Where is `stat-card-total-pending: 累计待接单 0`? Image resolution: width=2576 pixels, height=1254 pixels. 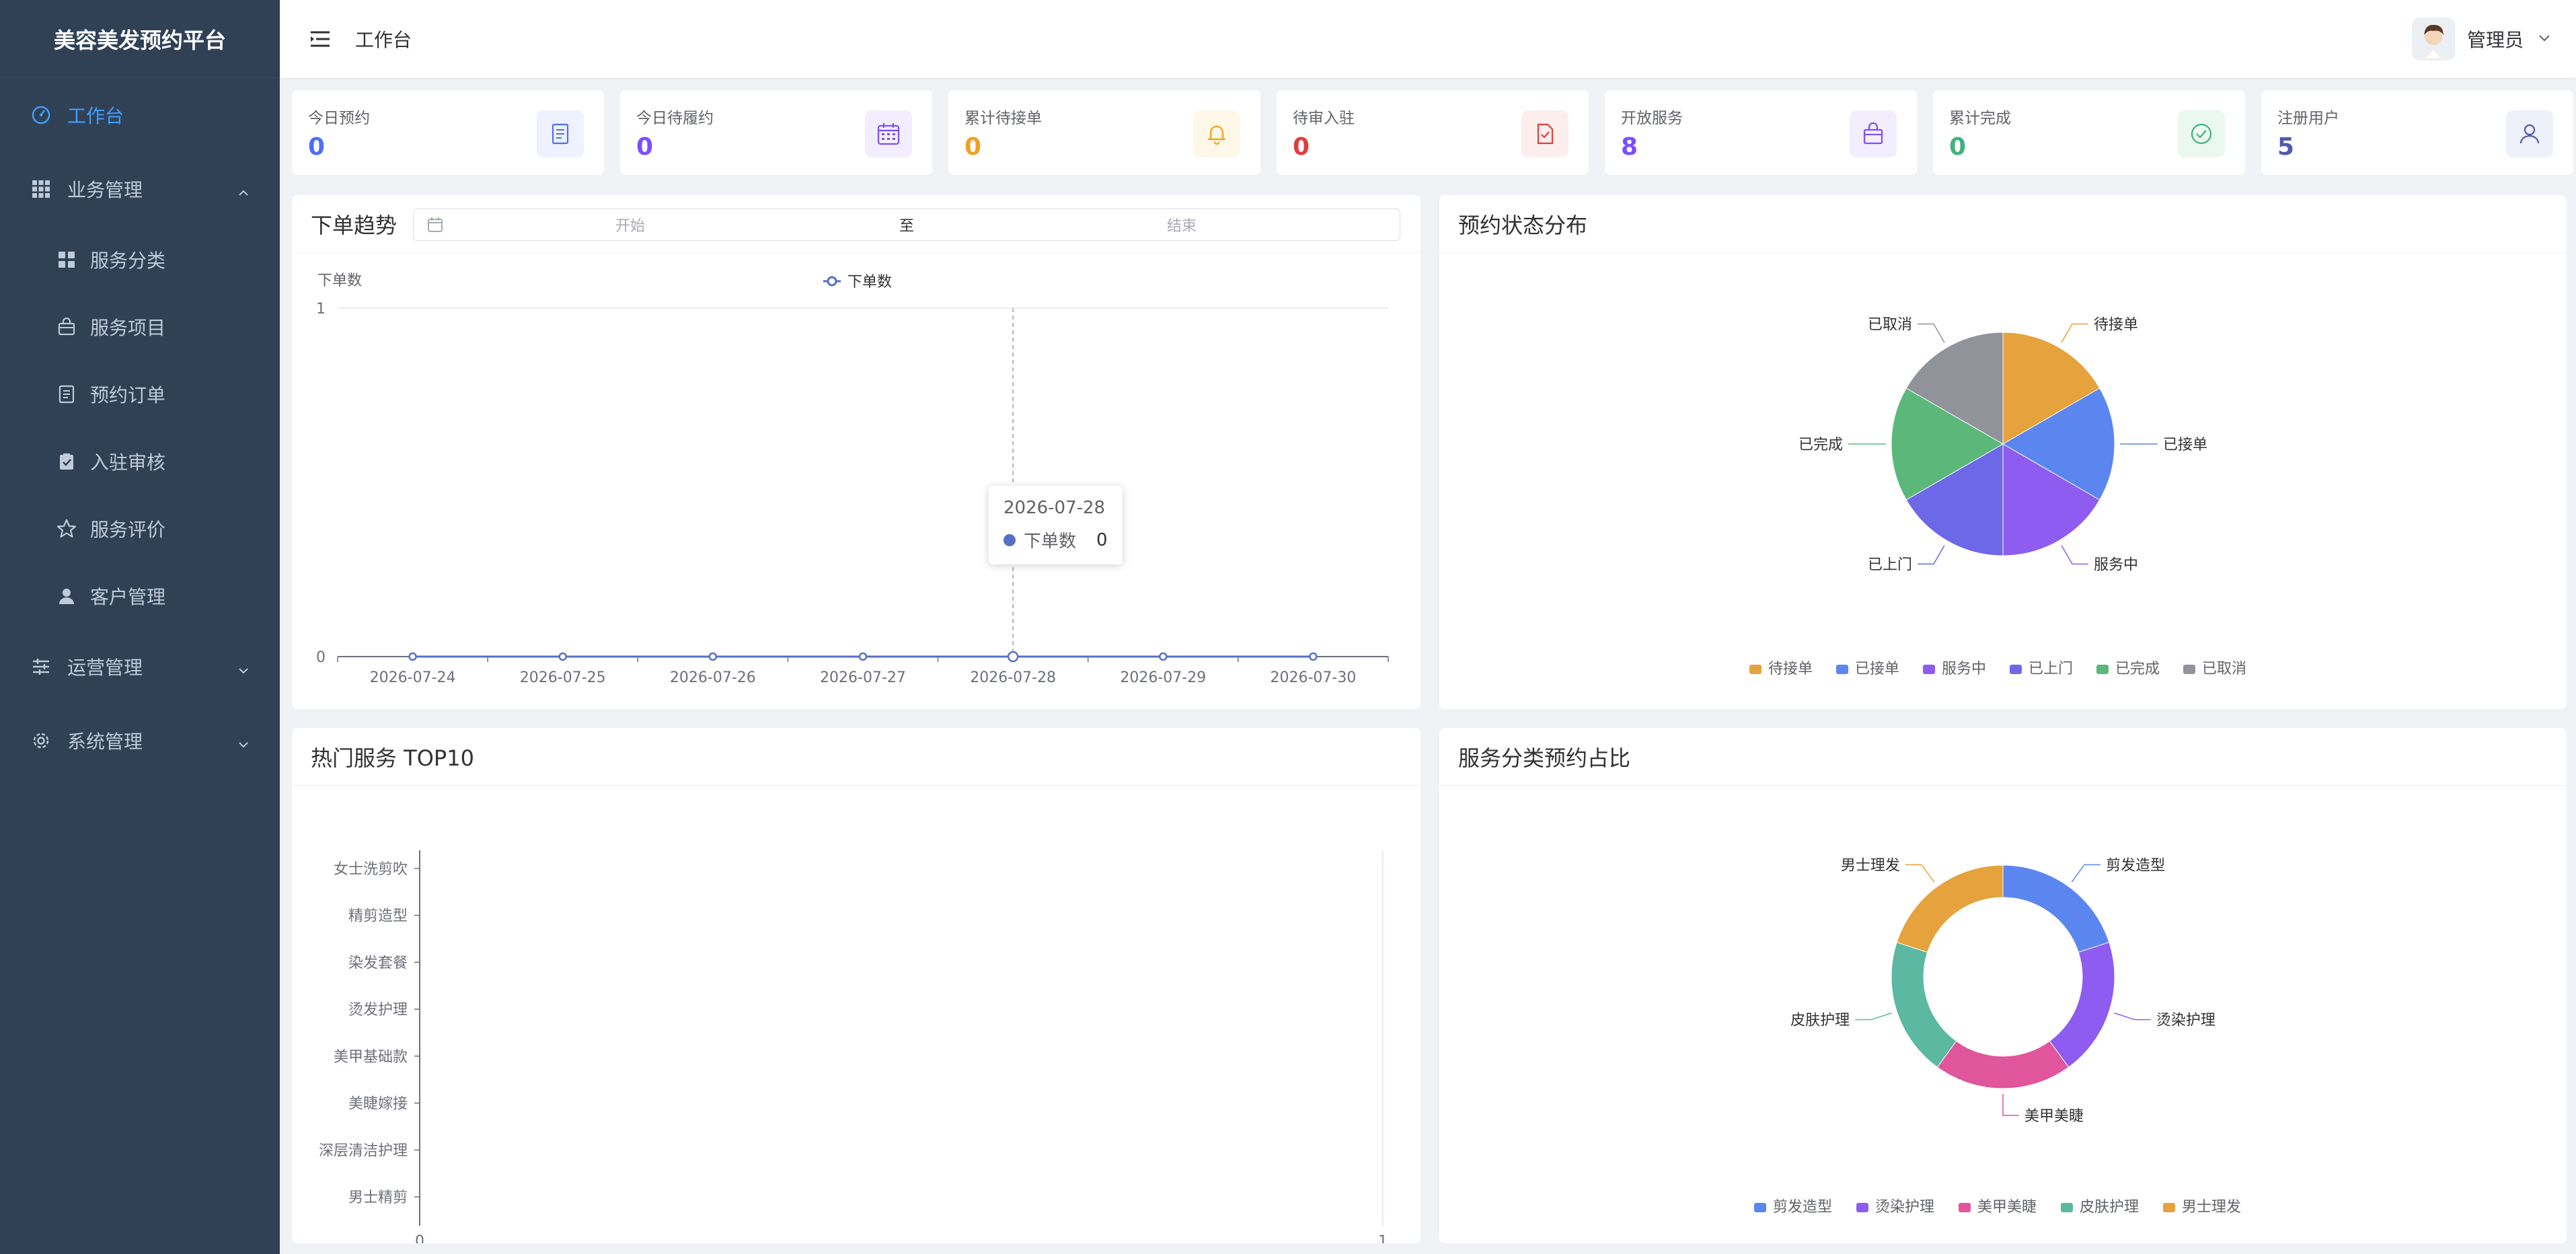
stat-card-total-pending: 累计待接单 0 is located at coordinates (1104, 132).